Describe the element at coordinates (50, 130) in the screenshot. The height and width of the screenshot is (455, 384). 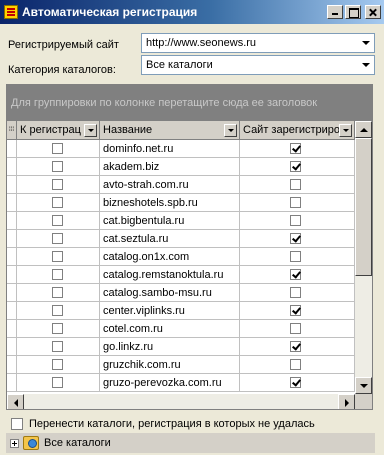
I see `column-header-label: К регистрац` at that location.